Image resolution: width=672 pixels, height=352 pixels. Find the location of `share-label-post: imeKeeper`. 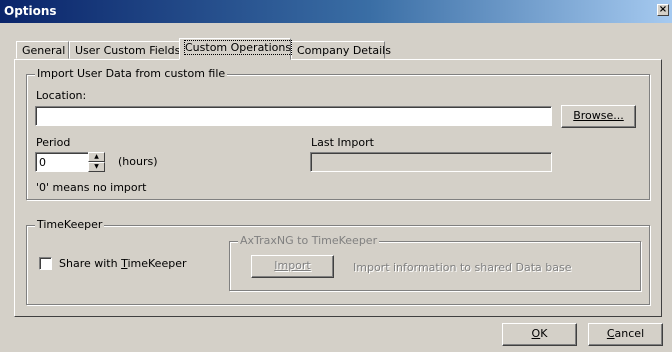

share-label-post: imeKeeper is located at coordinates (157, 263).